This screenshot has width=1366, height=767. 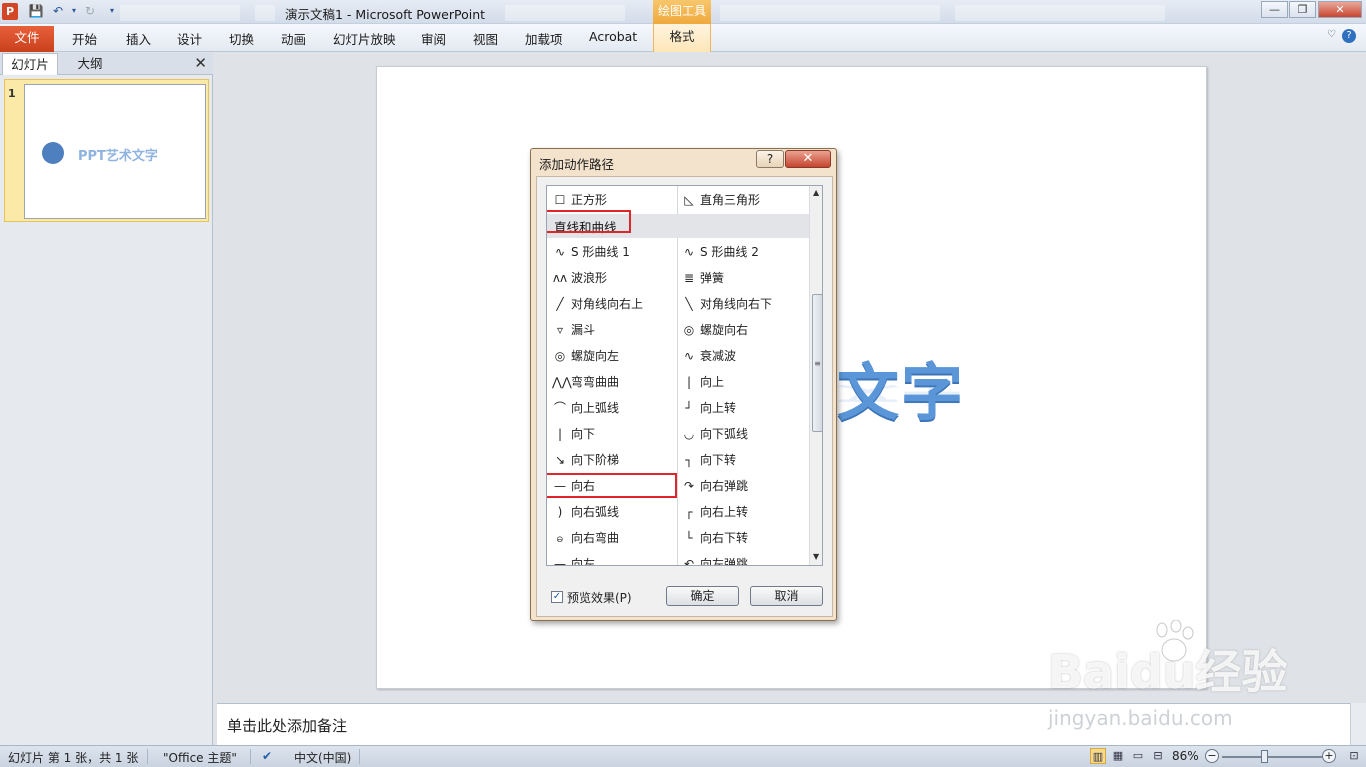 I want to click on stairs-down-icon: ↘, so click(x=560, y=460).